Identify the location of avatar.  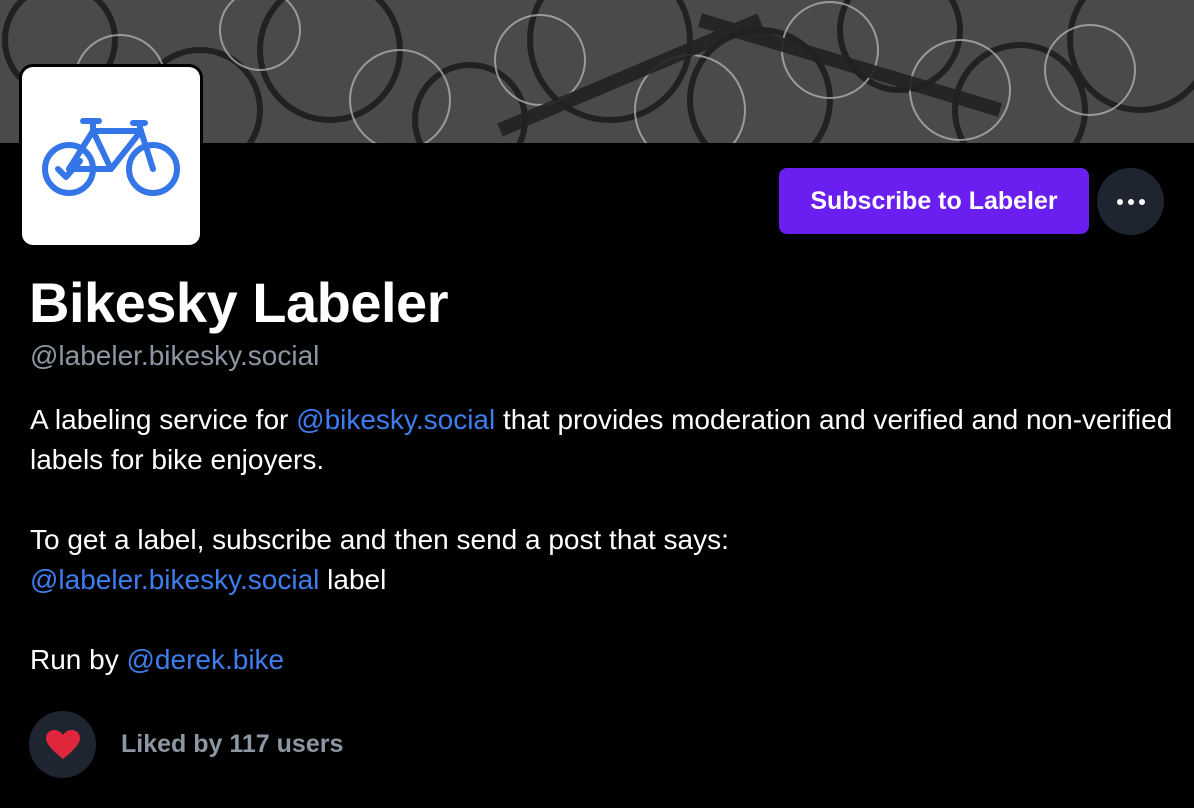
(111, 156).